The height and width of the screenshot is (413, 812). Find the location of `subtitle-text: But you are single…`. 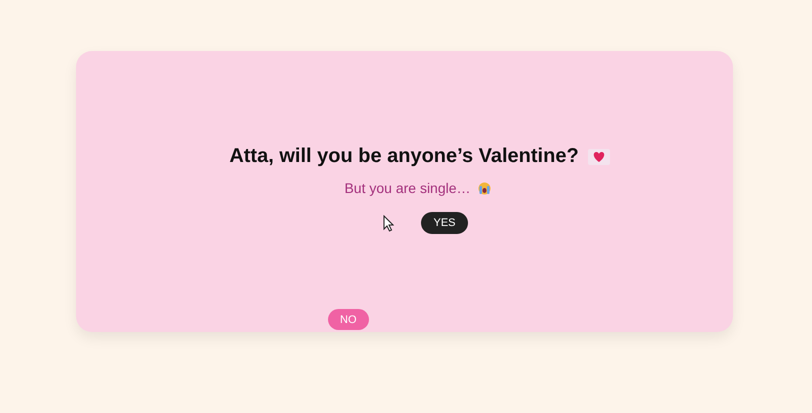

subtitle-text: But you are single… is located at coordinates (407, 188).